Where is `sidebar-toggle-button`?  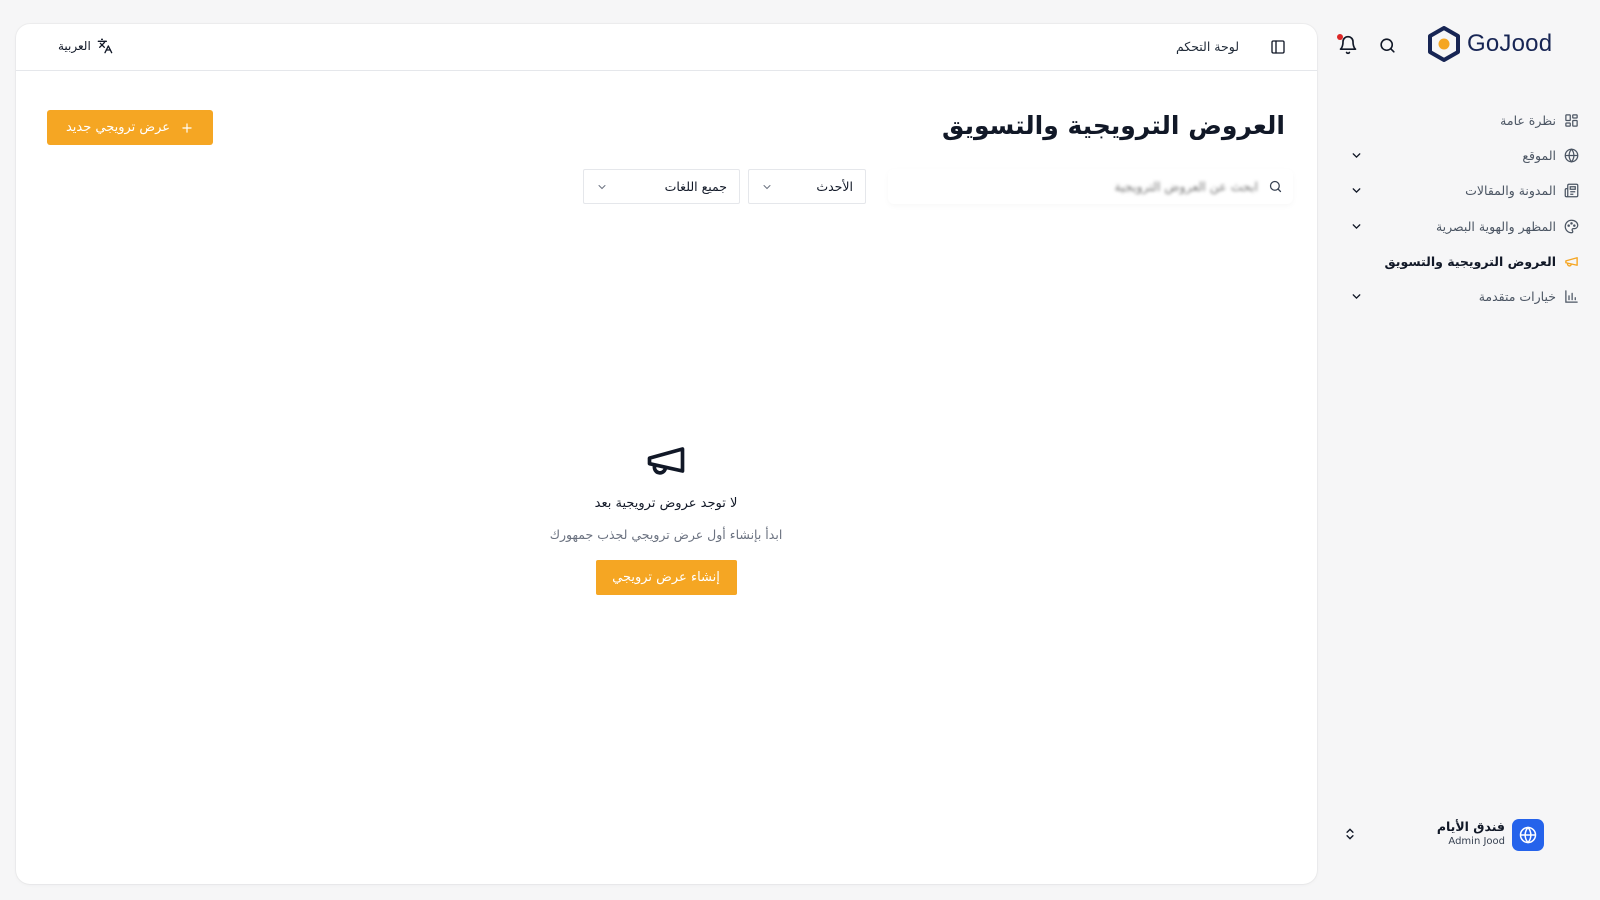
sidebar-toggle-button is located at coordinates (1278, 47).